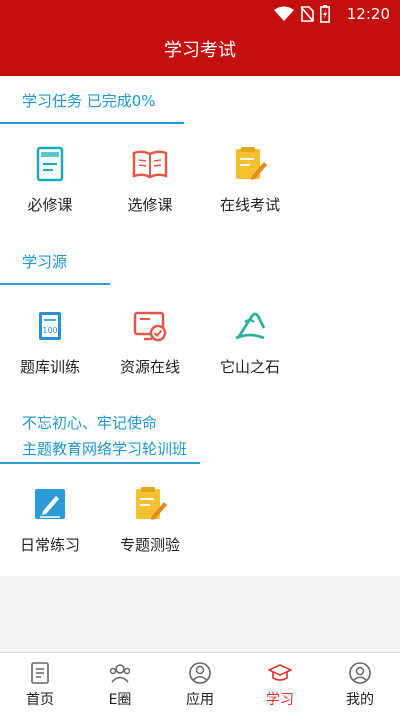  What do you see at coordinates (45, 262) in the screenshot?
I see `section-title-source: 学习源` at bounding box center [45, 262].